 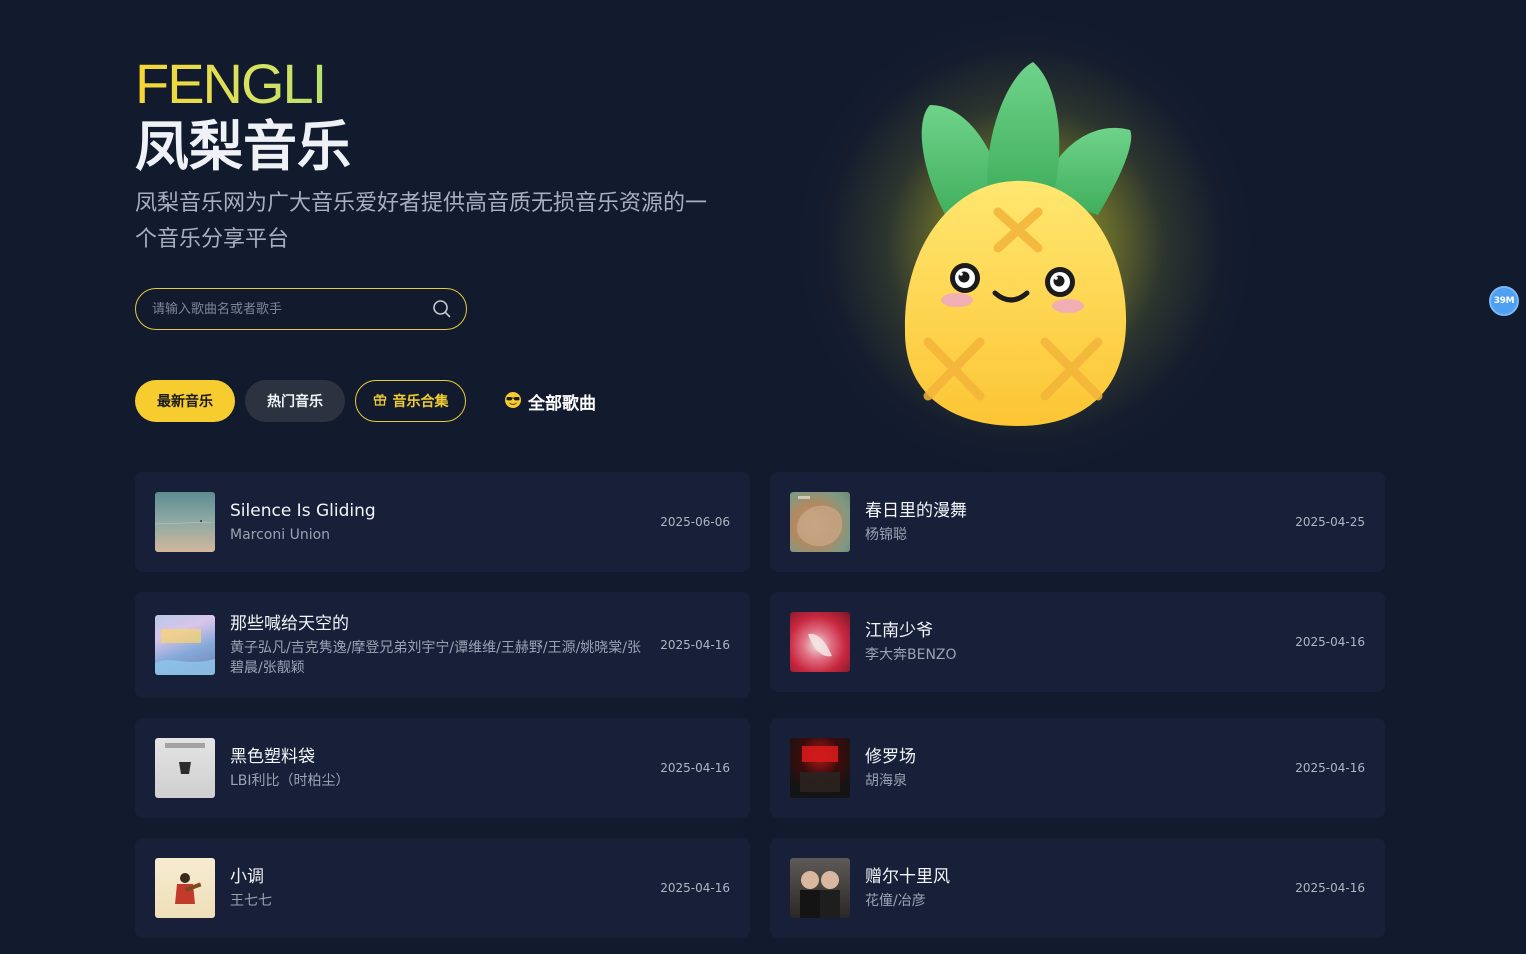 What do you see at coordinates (251, 901) in the screenshot?
I see `song-artist: 王七七` at bounding box center [251, 901].